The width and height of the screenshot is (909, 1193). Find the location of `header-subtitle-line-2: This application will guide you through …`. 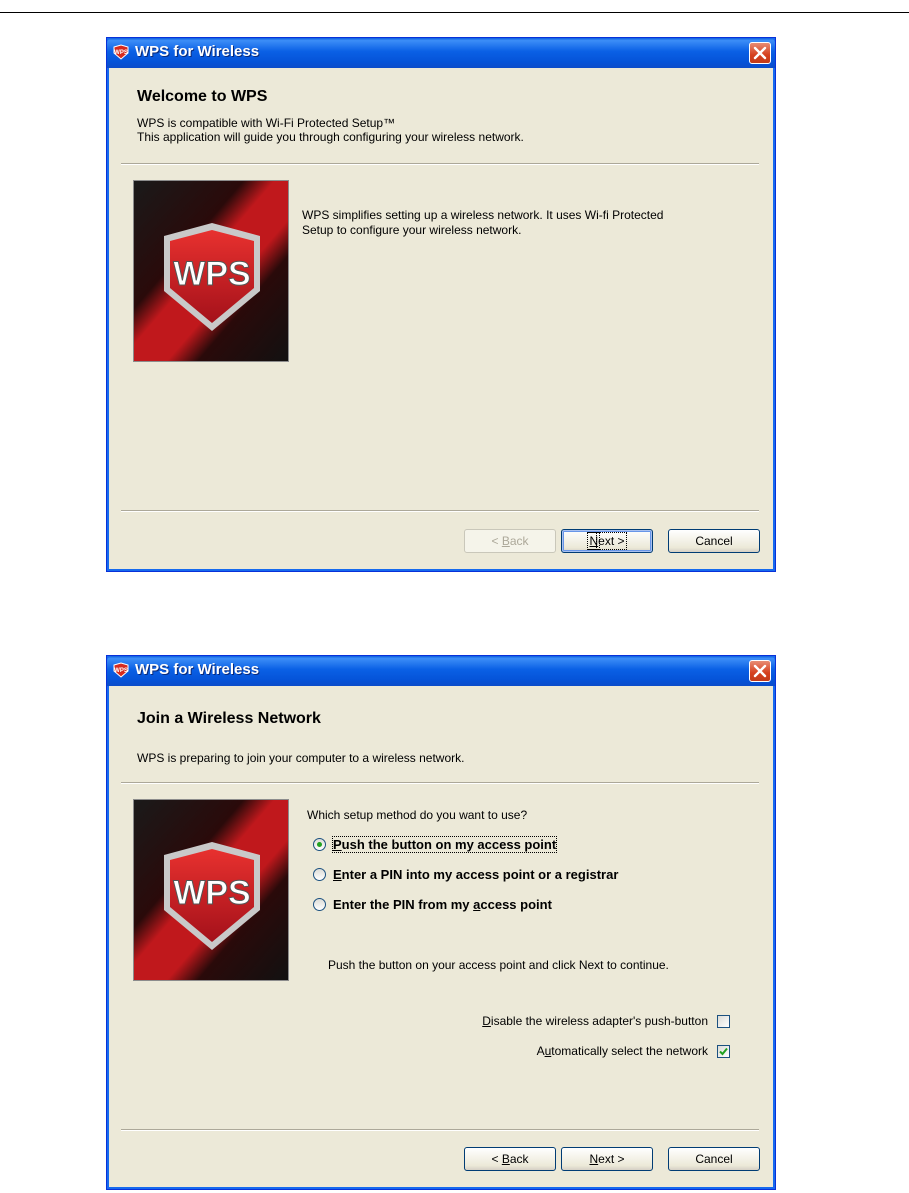

header-subtitle-line-2: This application will guide you through … is located at coordinates (330, 137).